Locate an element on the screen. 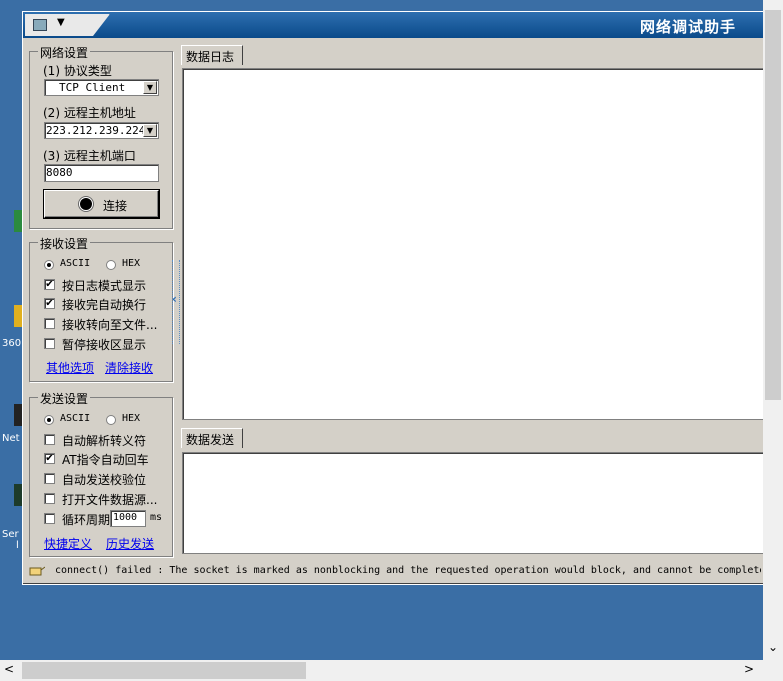  protocol-value: TCP Client is located at coordinates (92, 87).